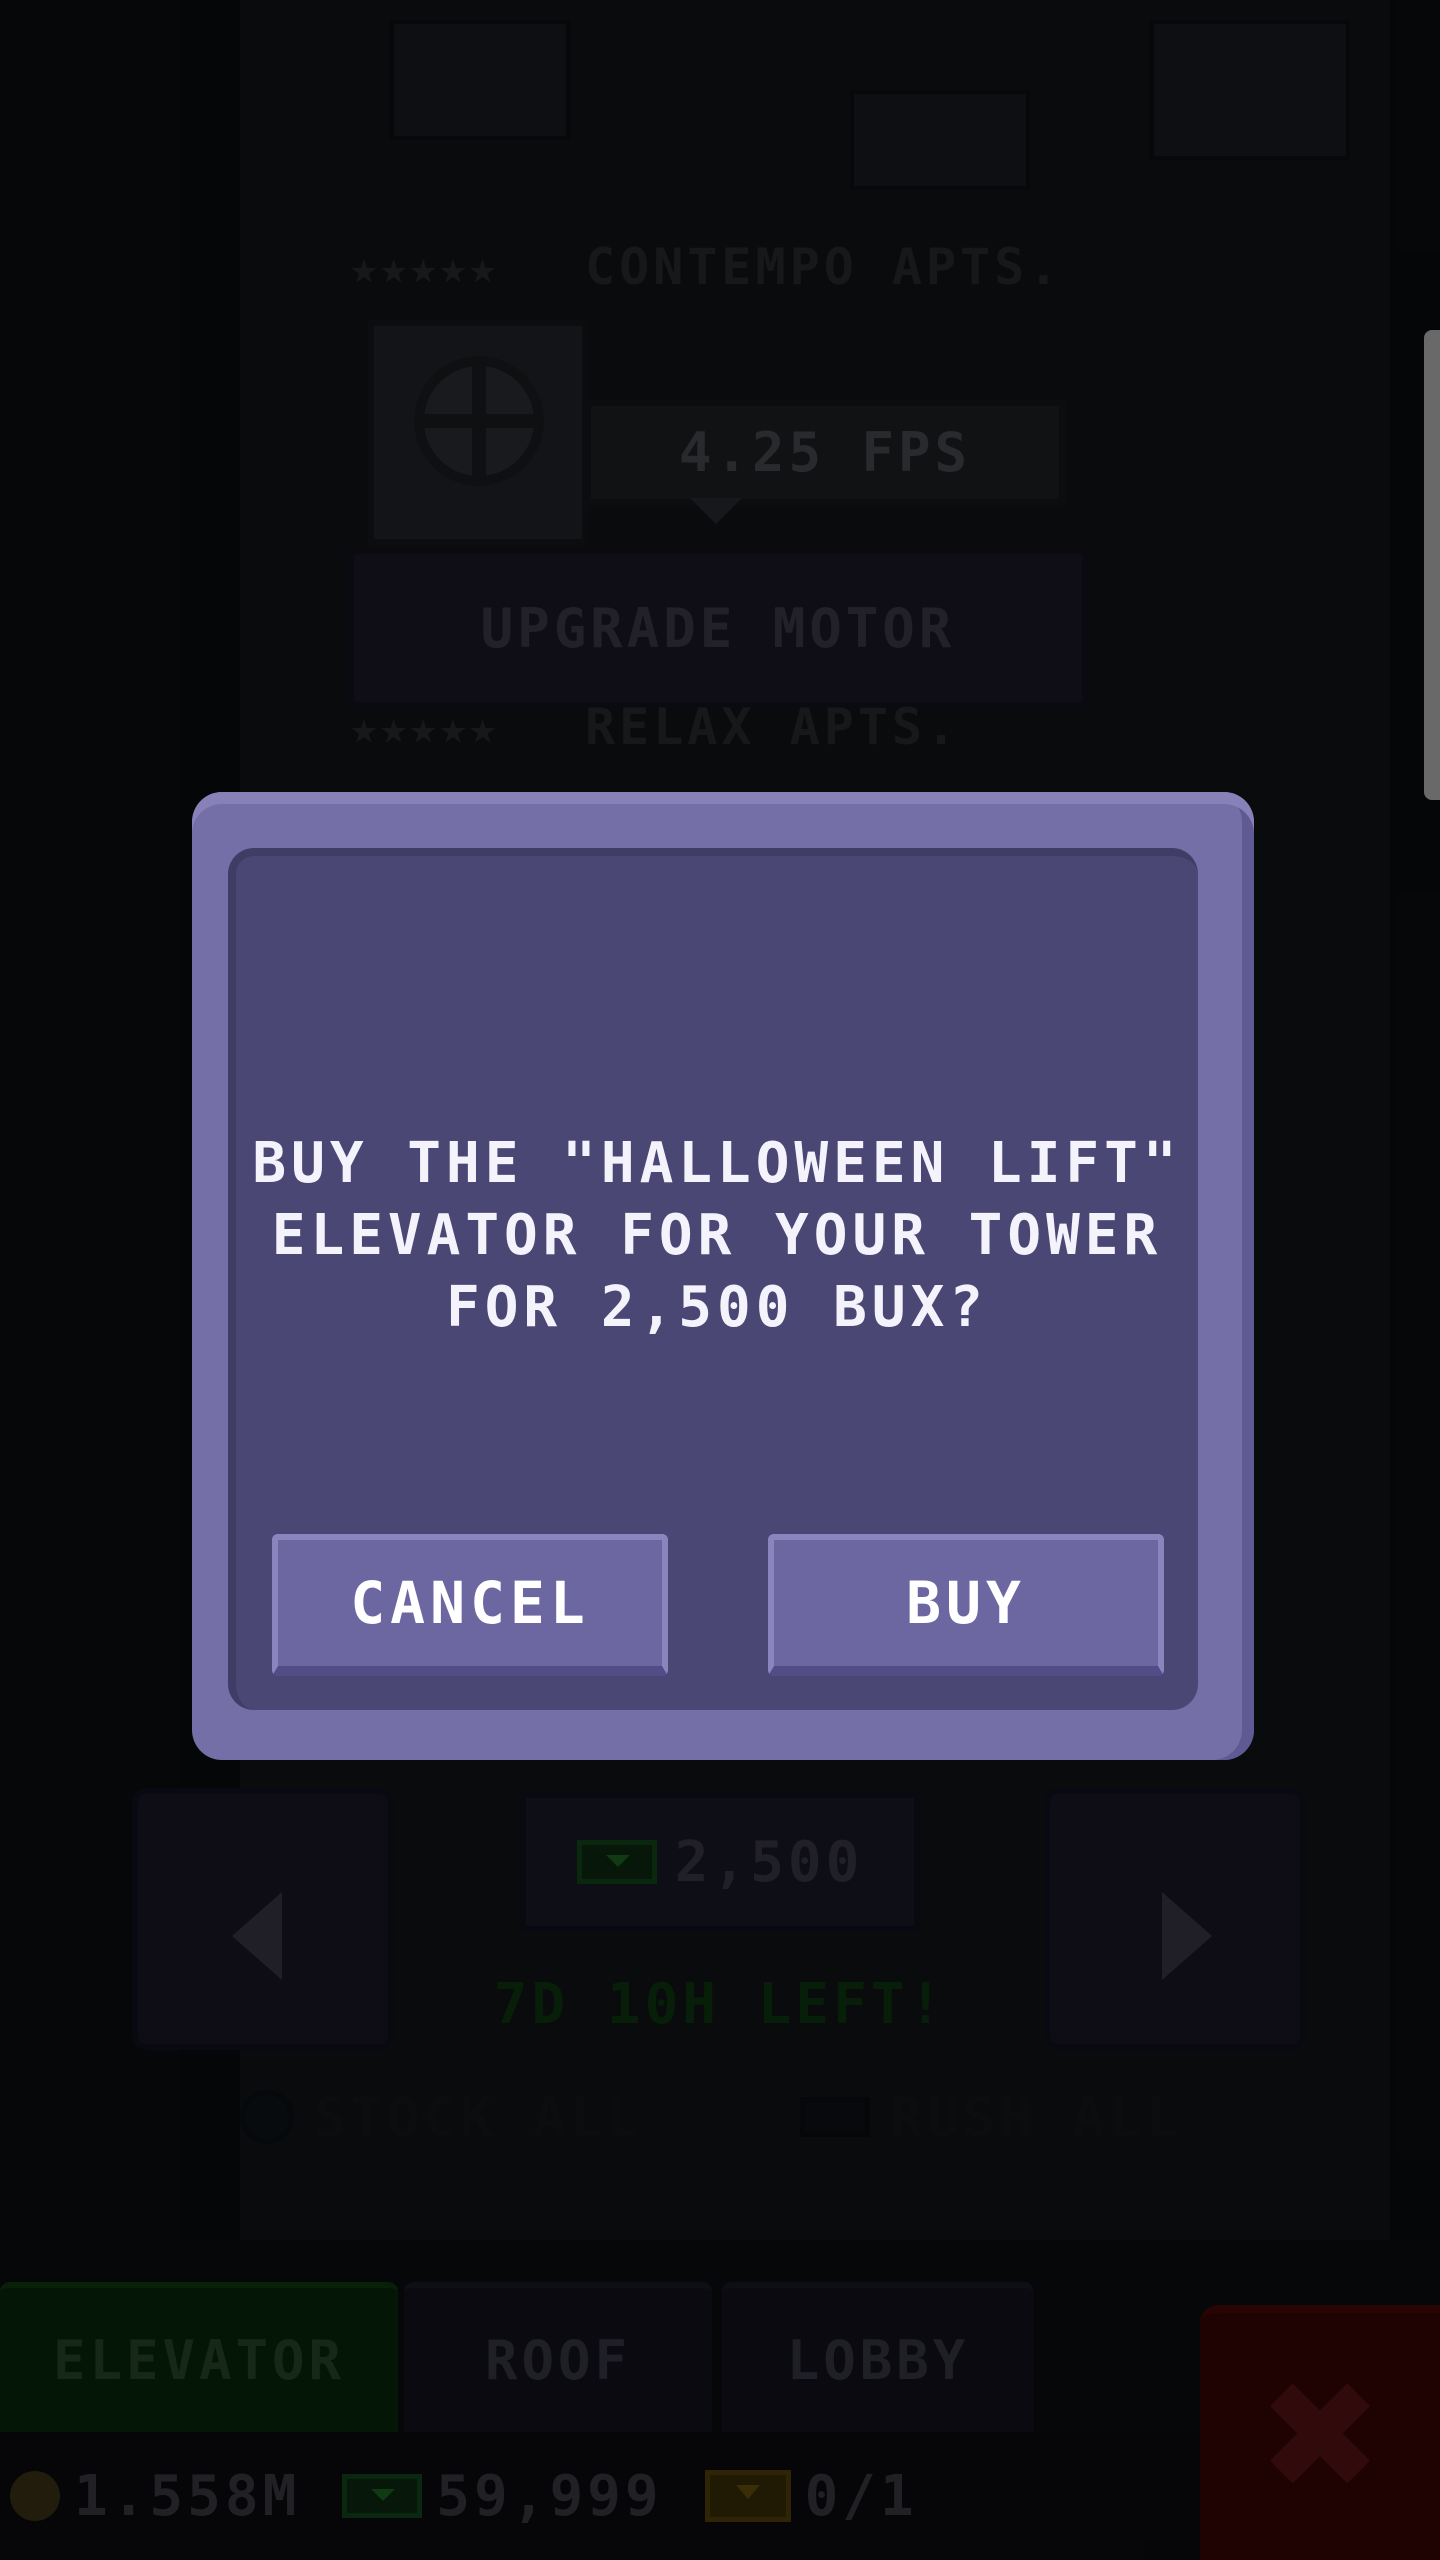  Describe the element at coordinates (966, 1605) in the screenshot. I see `buy-button: BUY` at that location.